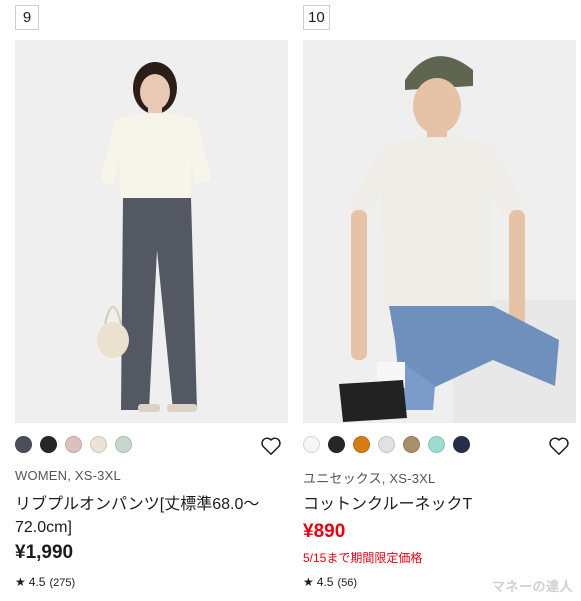 Image resolution: width=581 pixels, height=601 pixels. Describe the element at coordinates (324, 531) in the screenshot. I see `product-price: ¥890` at that location.